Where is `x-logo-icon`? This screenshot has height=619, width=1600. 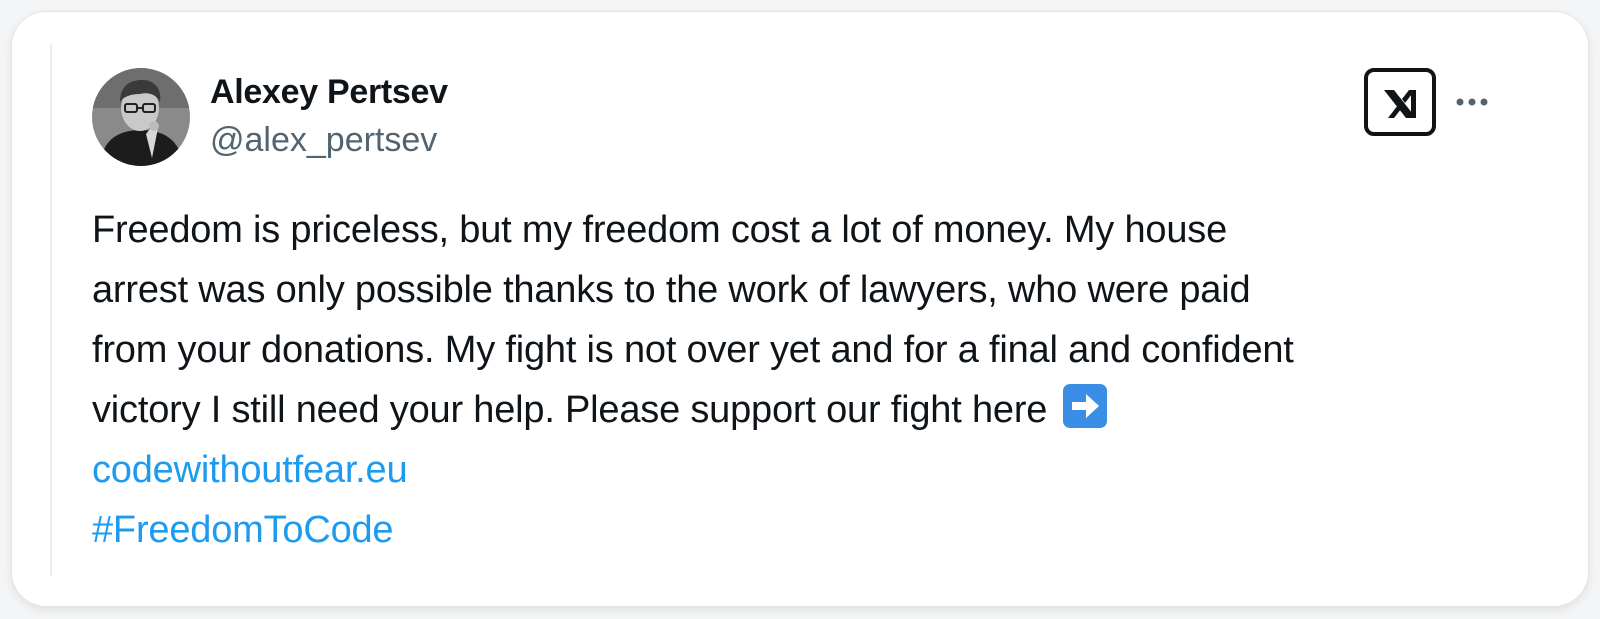 x-logo-icon is located at coordinates (1400, 102).